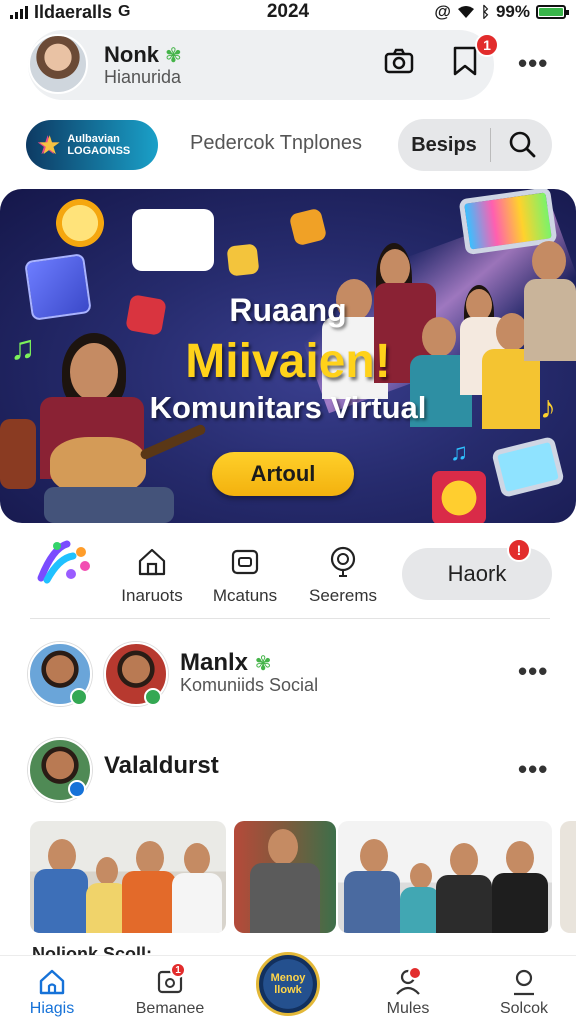 This screenshot has height=1024, width=576. I want to click on brand-line2: LOGAONSS, so click(99, 151).